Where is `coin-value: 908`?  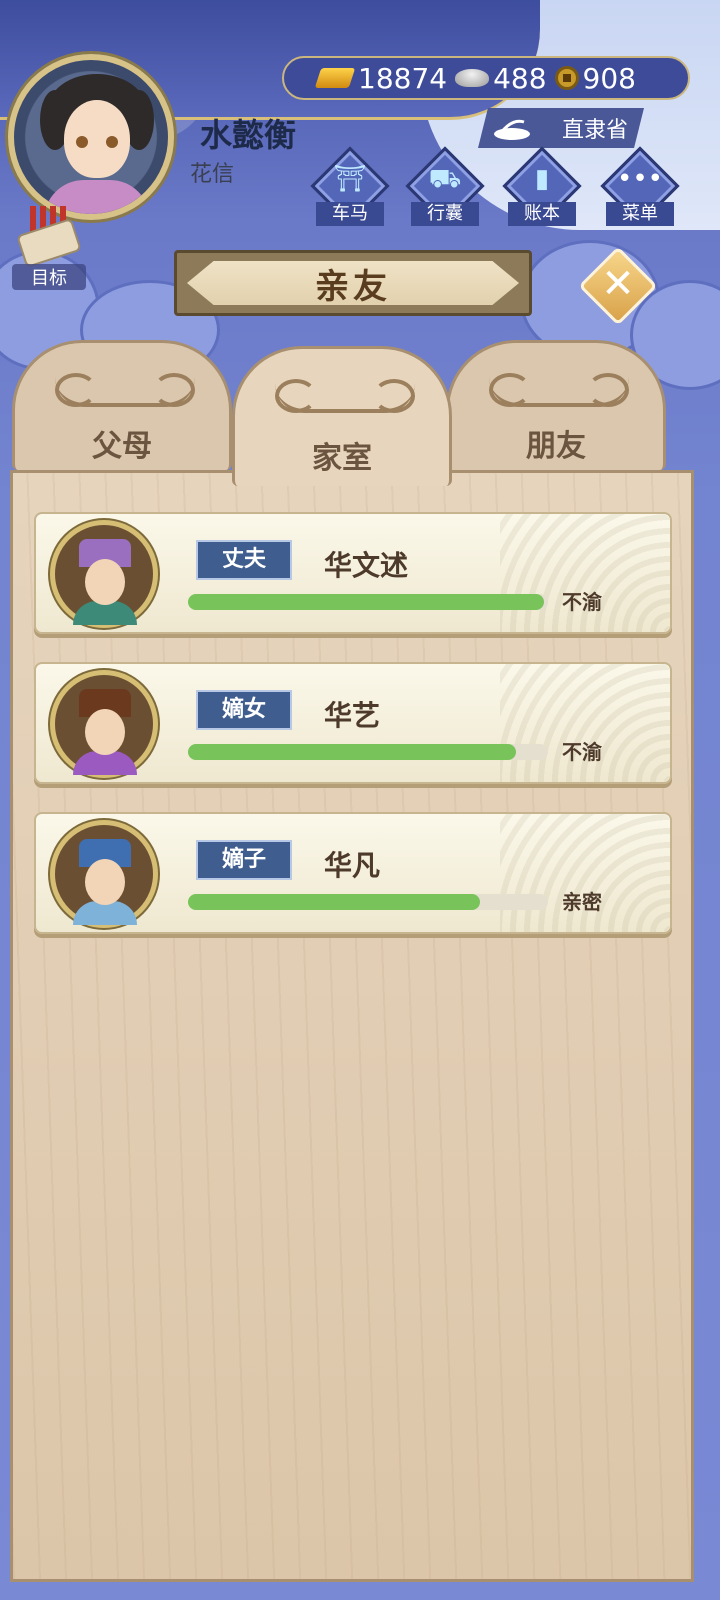
coin-value: 908 is located at coordinates (609, 78).